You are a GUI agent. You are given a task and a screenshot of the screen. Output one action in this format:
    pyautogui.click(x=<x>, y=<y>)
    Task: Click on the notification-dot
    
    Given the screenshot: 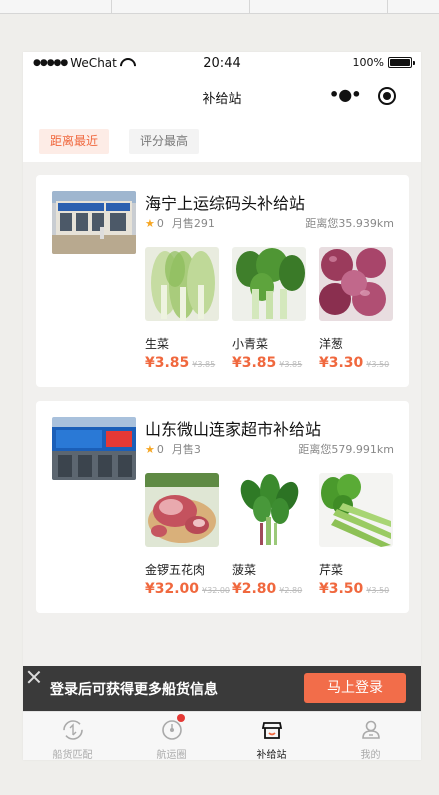 What is the action you would take?
    pyautogui.click(x=181, y=718)
    